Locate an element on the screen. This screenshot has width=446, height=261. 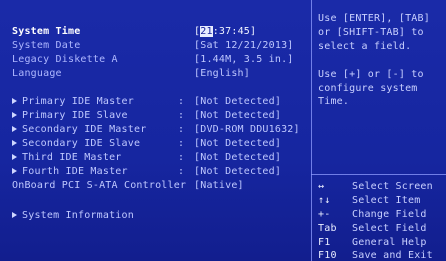
ide-item-fourth-master: Fourth IDE Master is located at coordinates (70, 172).